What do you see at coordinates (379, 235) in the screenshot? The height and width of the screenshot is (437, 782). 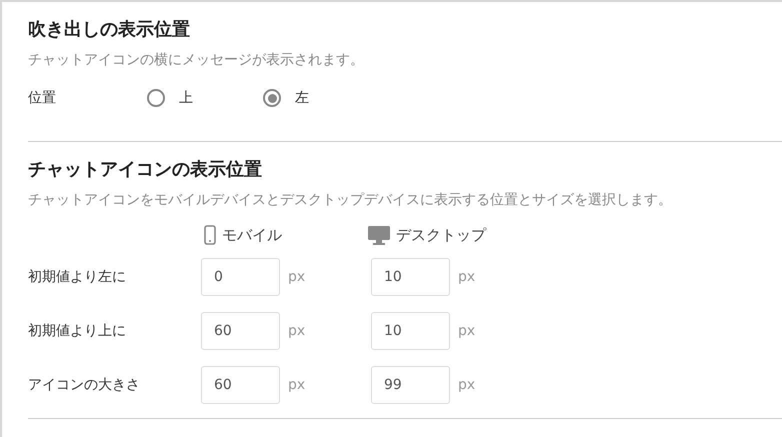 I see `monitor-icon` at bounding box center [379, 235].